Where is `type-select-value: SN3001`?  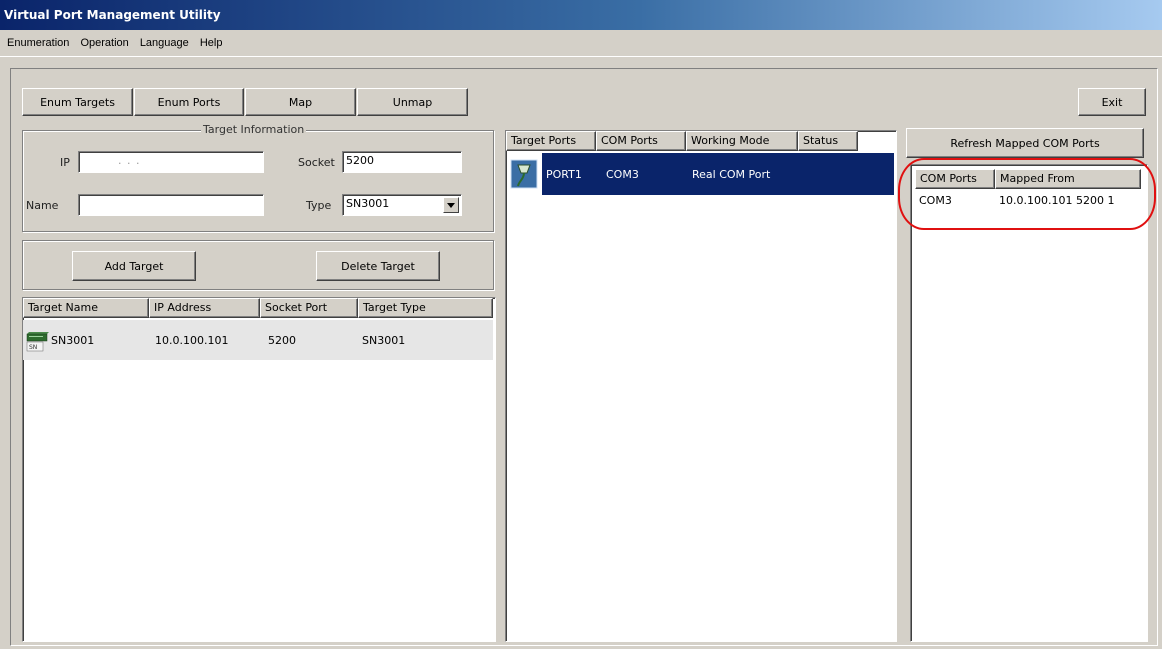
type-select-value: SN3001 is located at coordinates (368, 203).